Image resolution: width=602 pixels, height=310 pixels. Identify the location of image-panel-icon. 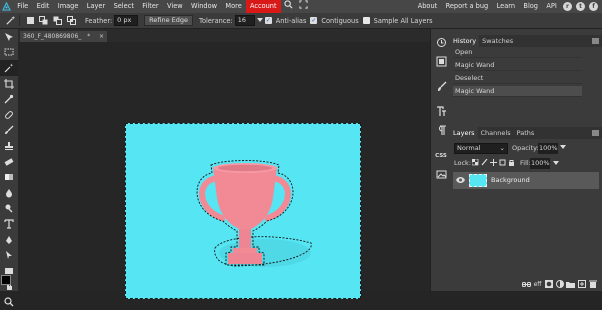
(441, 174).